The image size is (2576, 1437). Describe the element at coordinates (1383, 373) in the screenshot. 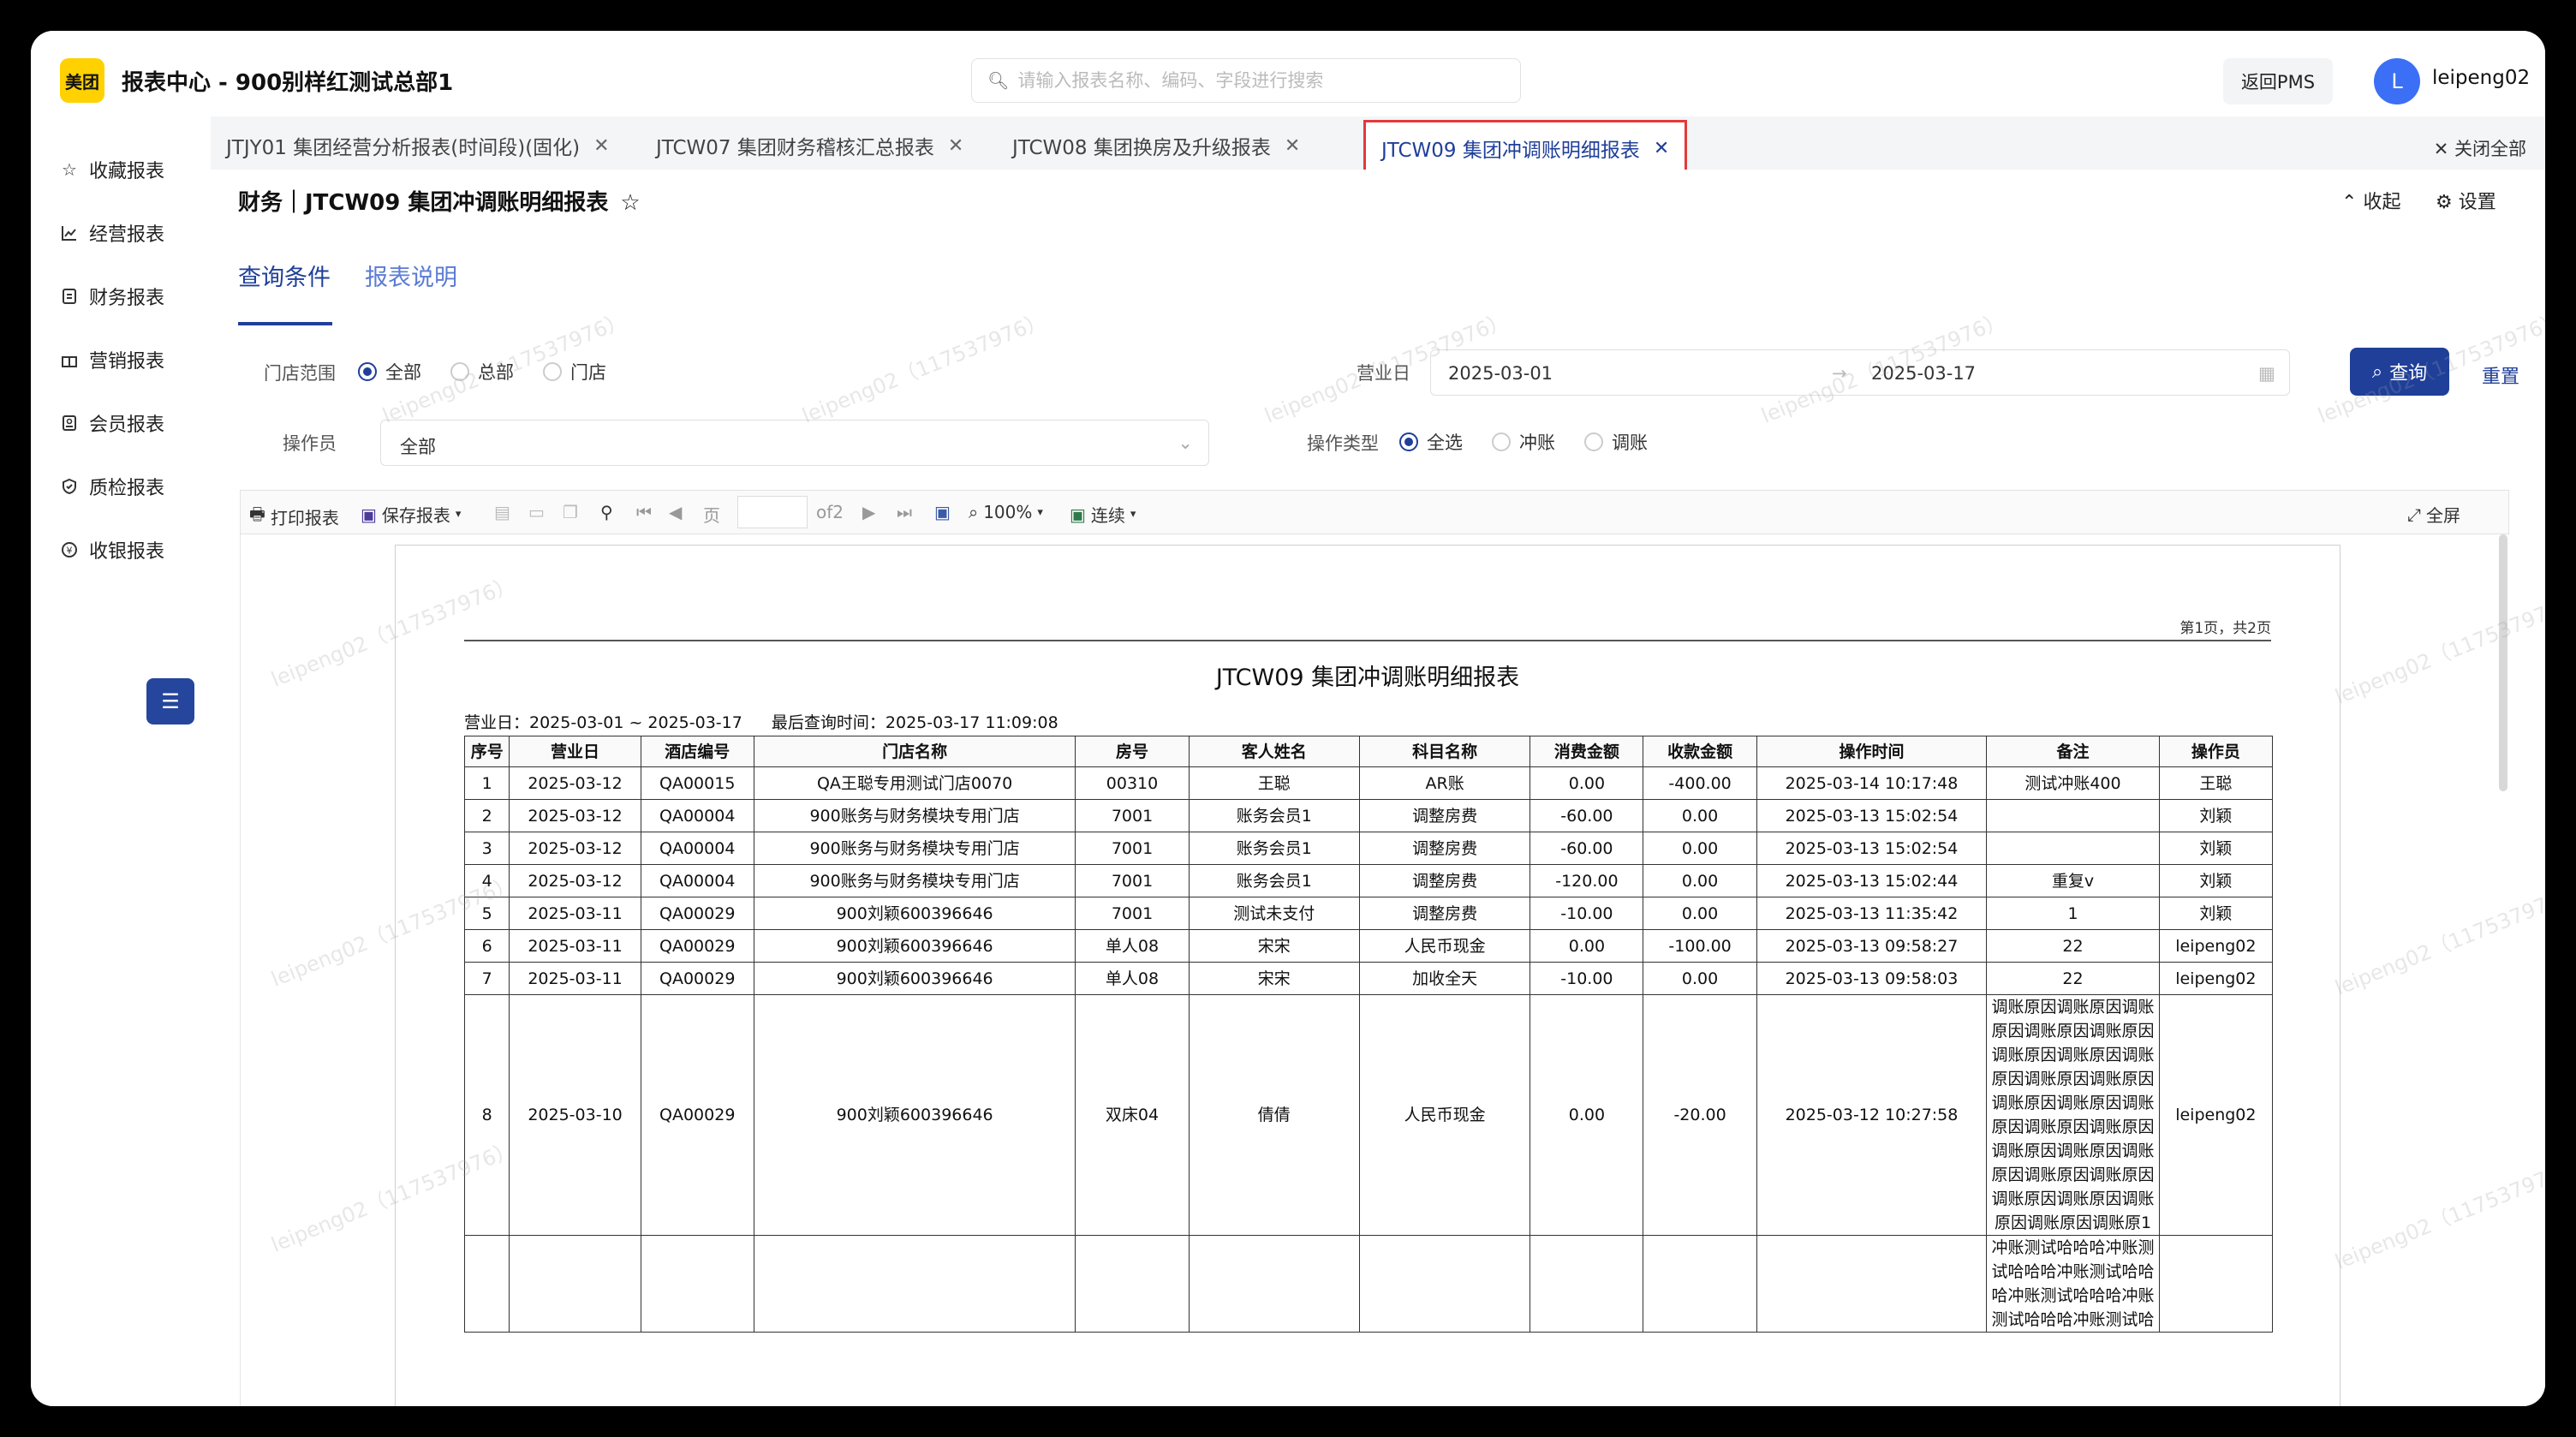

I see `business-day-label: 营业日` at that location.